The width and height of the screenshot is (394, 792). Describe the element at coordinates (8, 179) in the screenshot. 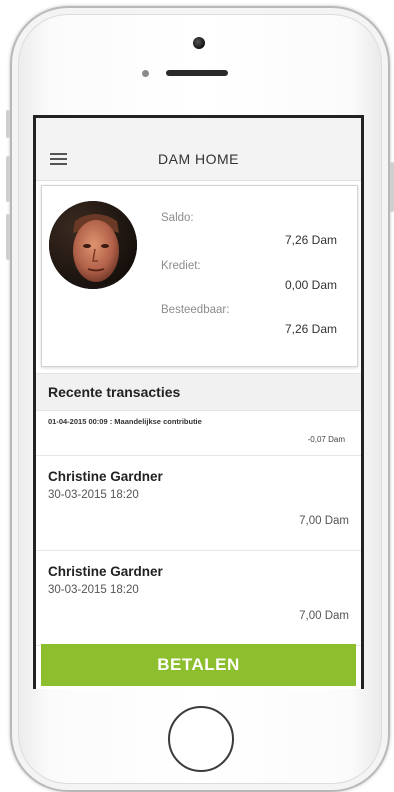

I see `side-button-left-mid` at that location.